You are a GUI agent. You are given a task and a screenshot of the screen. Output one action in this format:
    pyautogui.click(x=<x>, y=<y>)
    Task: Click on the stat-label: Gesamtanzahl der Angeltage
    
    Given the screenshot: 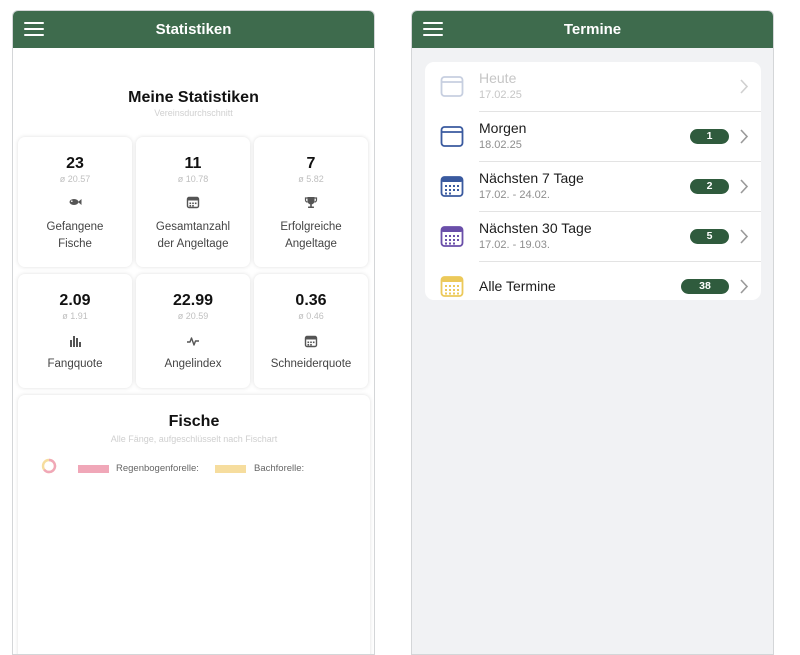 What is the action you would take?
    pyautogui.click(x=193, y=235)
    